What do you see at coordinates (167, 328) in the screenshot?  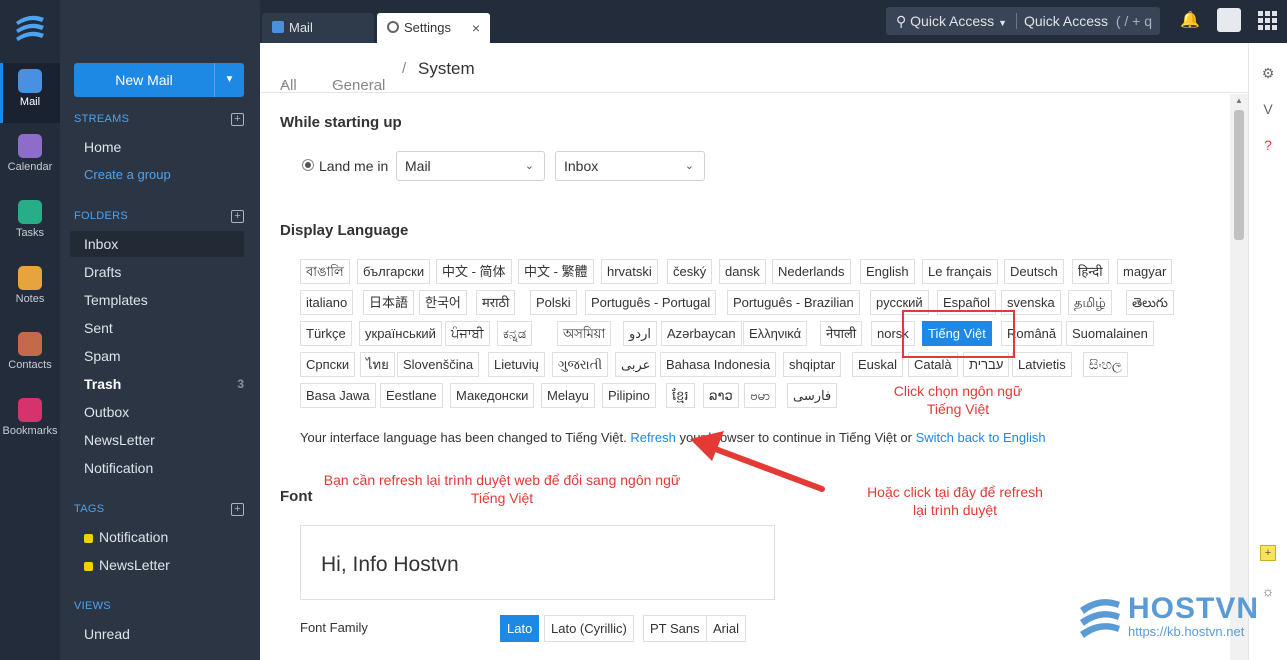 I see `folder-sent: Sent` at bounding box center [167, 328].